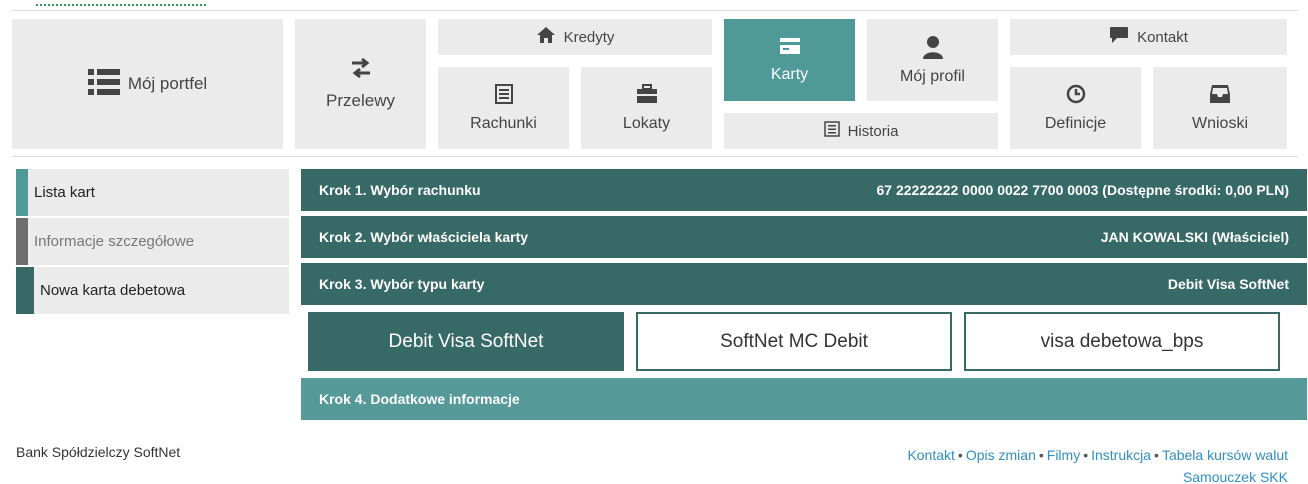 The height and width of the screenshot is (484, 1308). What do you see at coordinates (466, 341) in the screenshot?
I see `card-option-debit-visa-softnet: Debit Visa SoftNet` at bounding box center [466, 341].